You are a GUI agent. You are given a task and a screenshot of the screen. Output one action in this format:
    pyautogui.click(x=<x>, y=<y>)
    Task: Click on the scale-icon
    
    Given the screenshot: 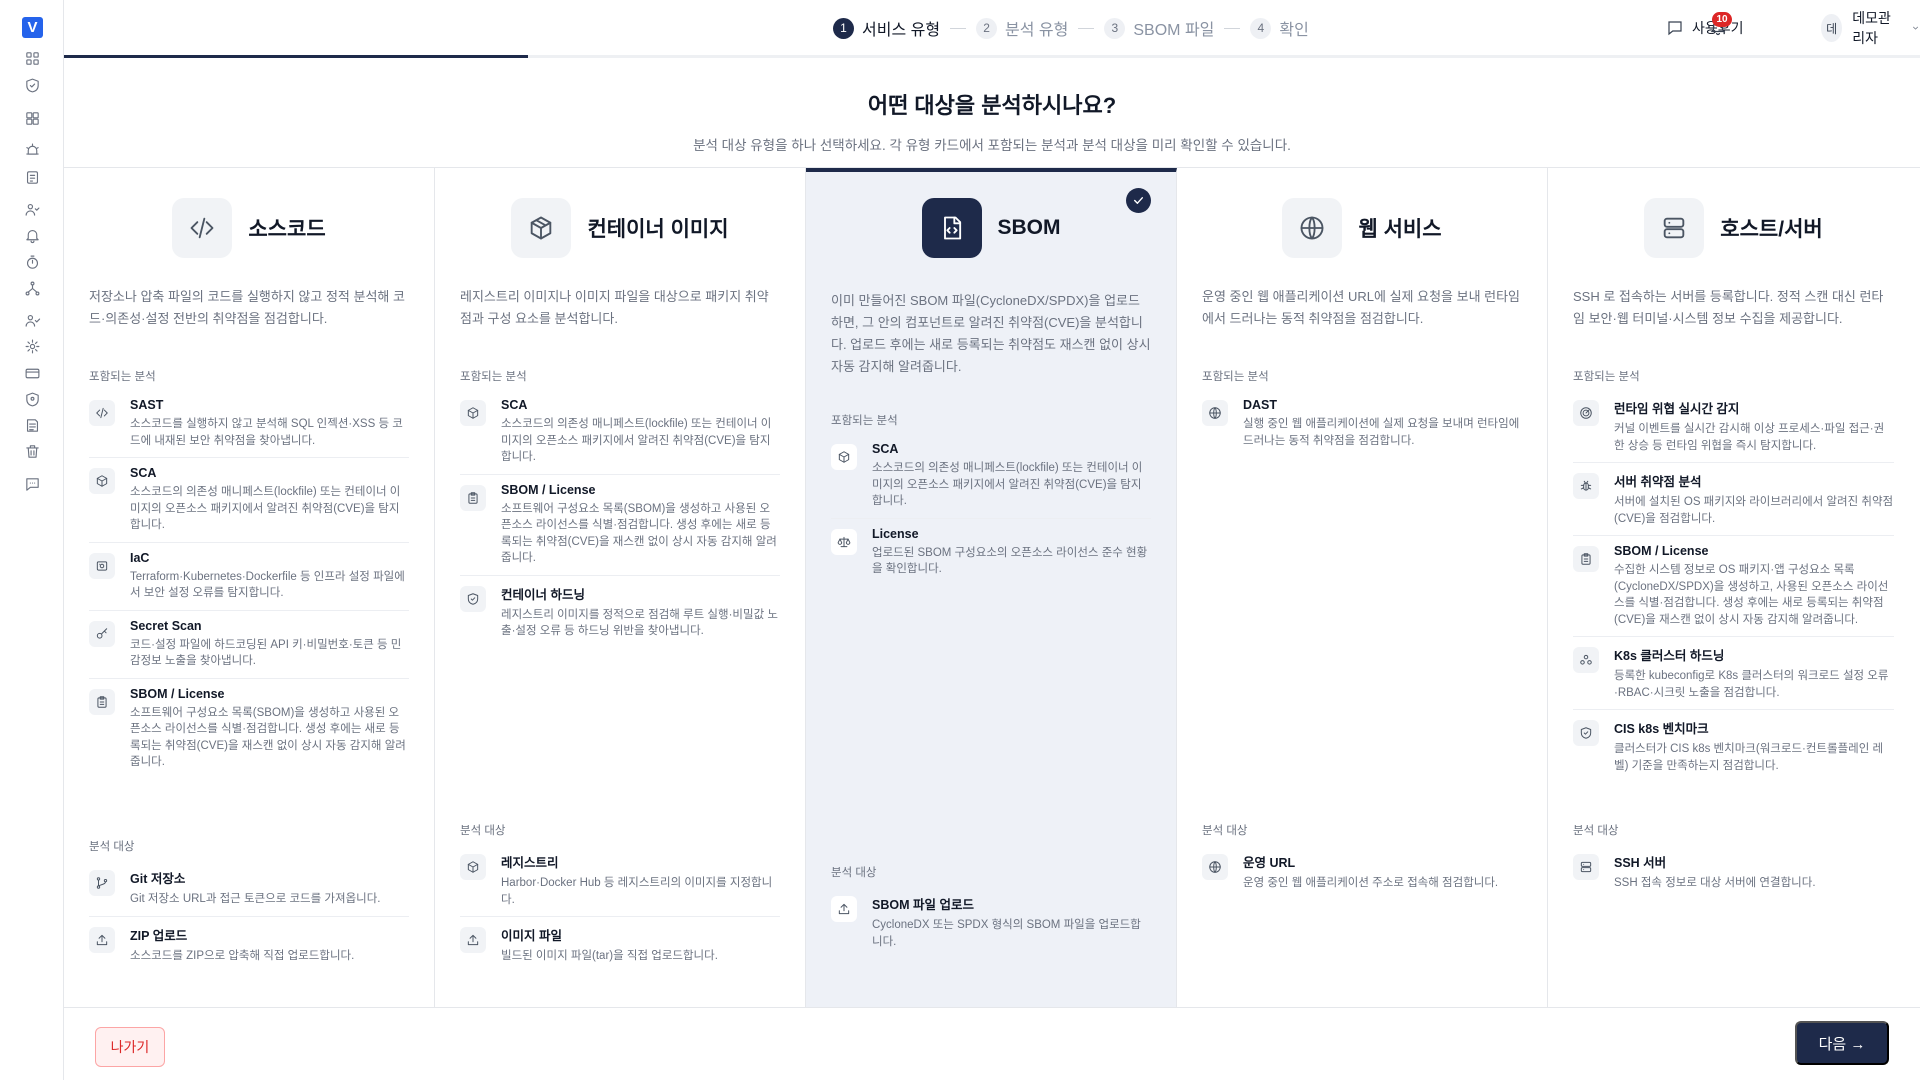 What is the action you would take?
    pyautogui.click(x=844, y=541)
    